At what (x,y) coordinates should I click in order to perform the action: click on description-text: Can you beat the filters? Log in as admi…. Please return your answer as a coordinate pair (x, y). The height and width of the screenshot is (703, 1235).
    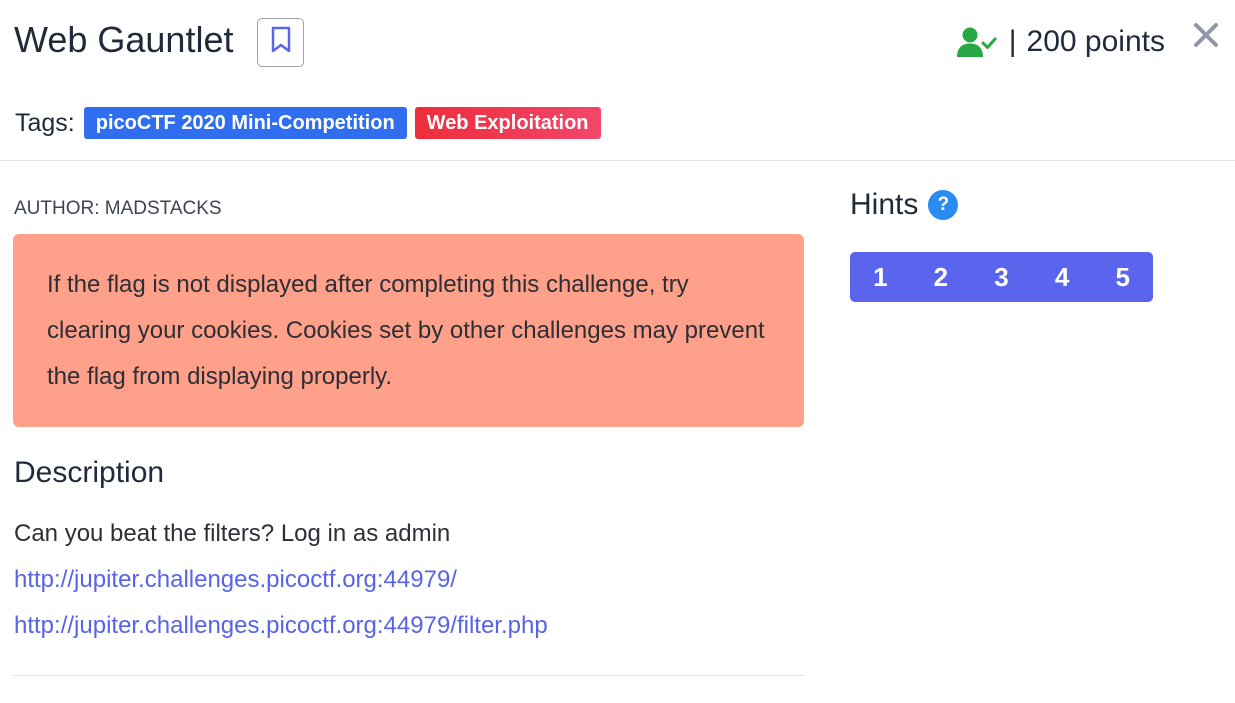
    Looking at the image, I should click on (232, 533).